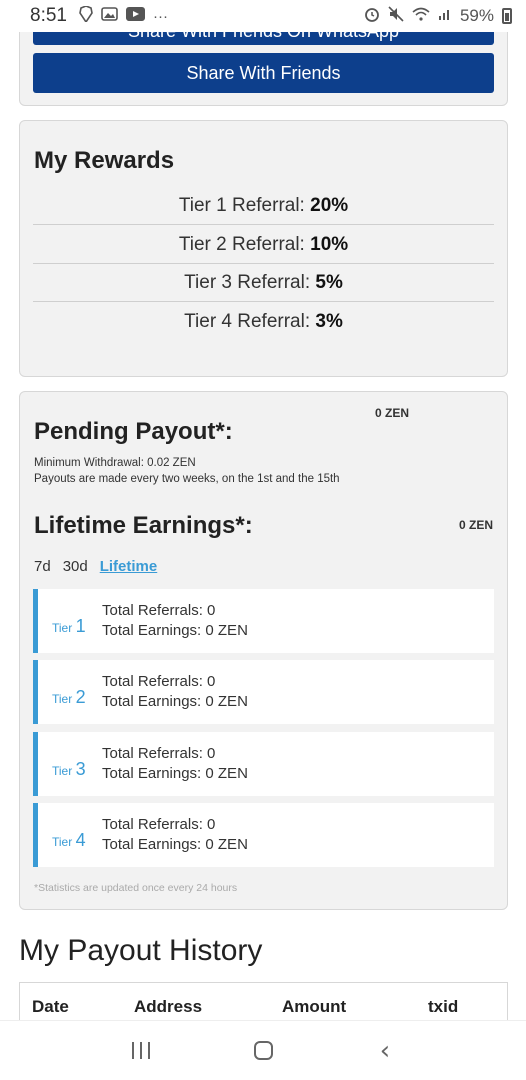 This screenshot has width=526, height=1080. What do you see at coordinates (109, 16) in the screenshot?
I see `image-icon` at bounding box center [109, 16].